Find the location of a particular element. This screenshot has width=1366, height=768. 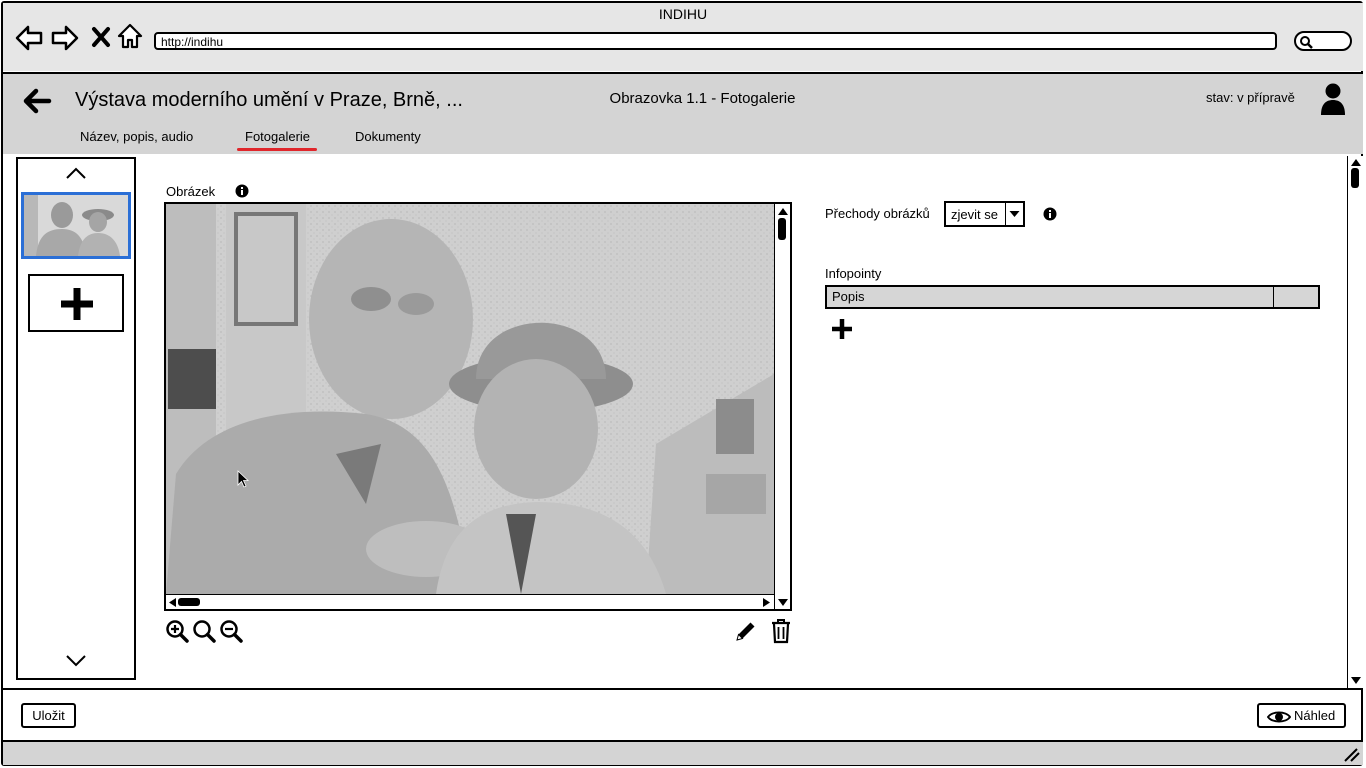

stop-icon is located at coordinates (102, 38).